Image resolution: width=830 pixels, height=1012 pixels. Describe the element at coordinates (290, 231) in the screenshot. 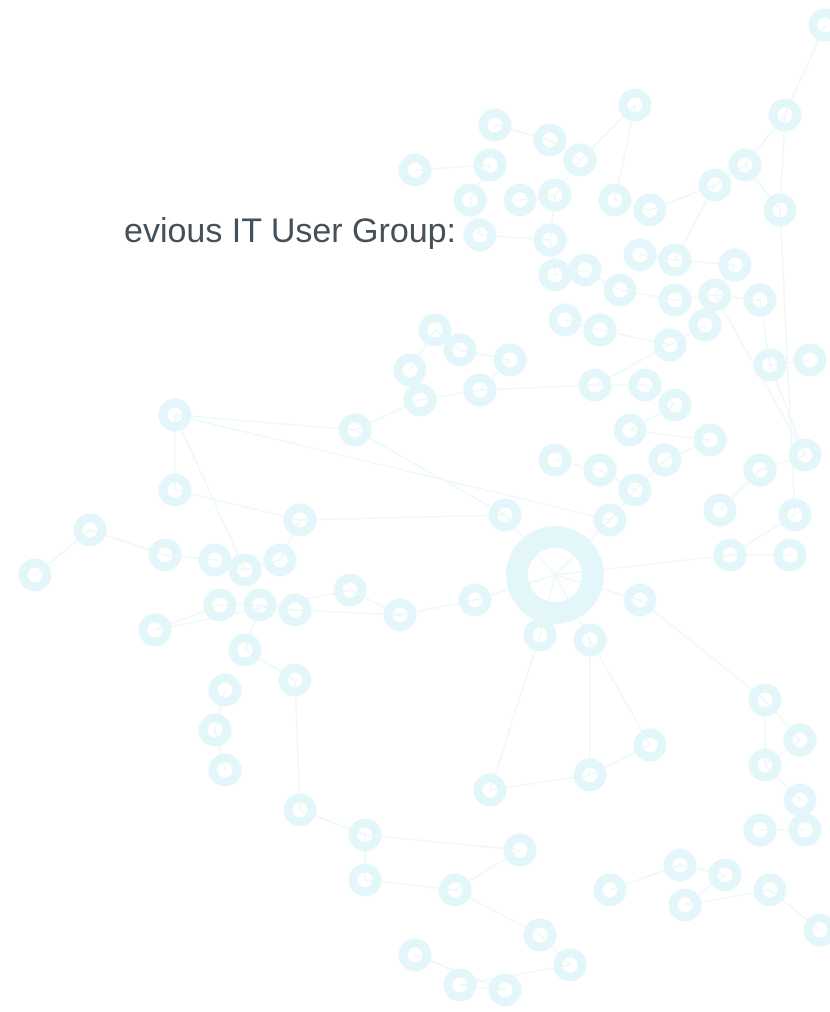

I see `slide-heading-text: evious IT User Group:` at that location.